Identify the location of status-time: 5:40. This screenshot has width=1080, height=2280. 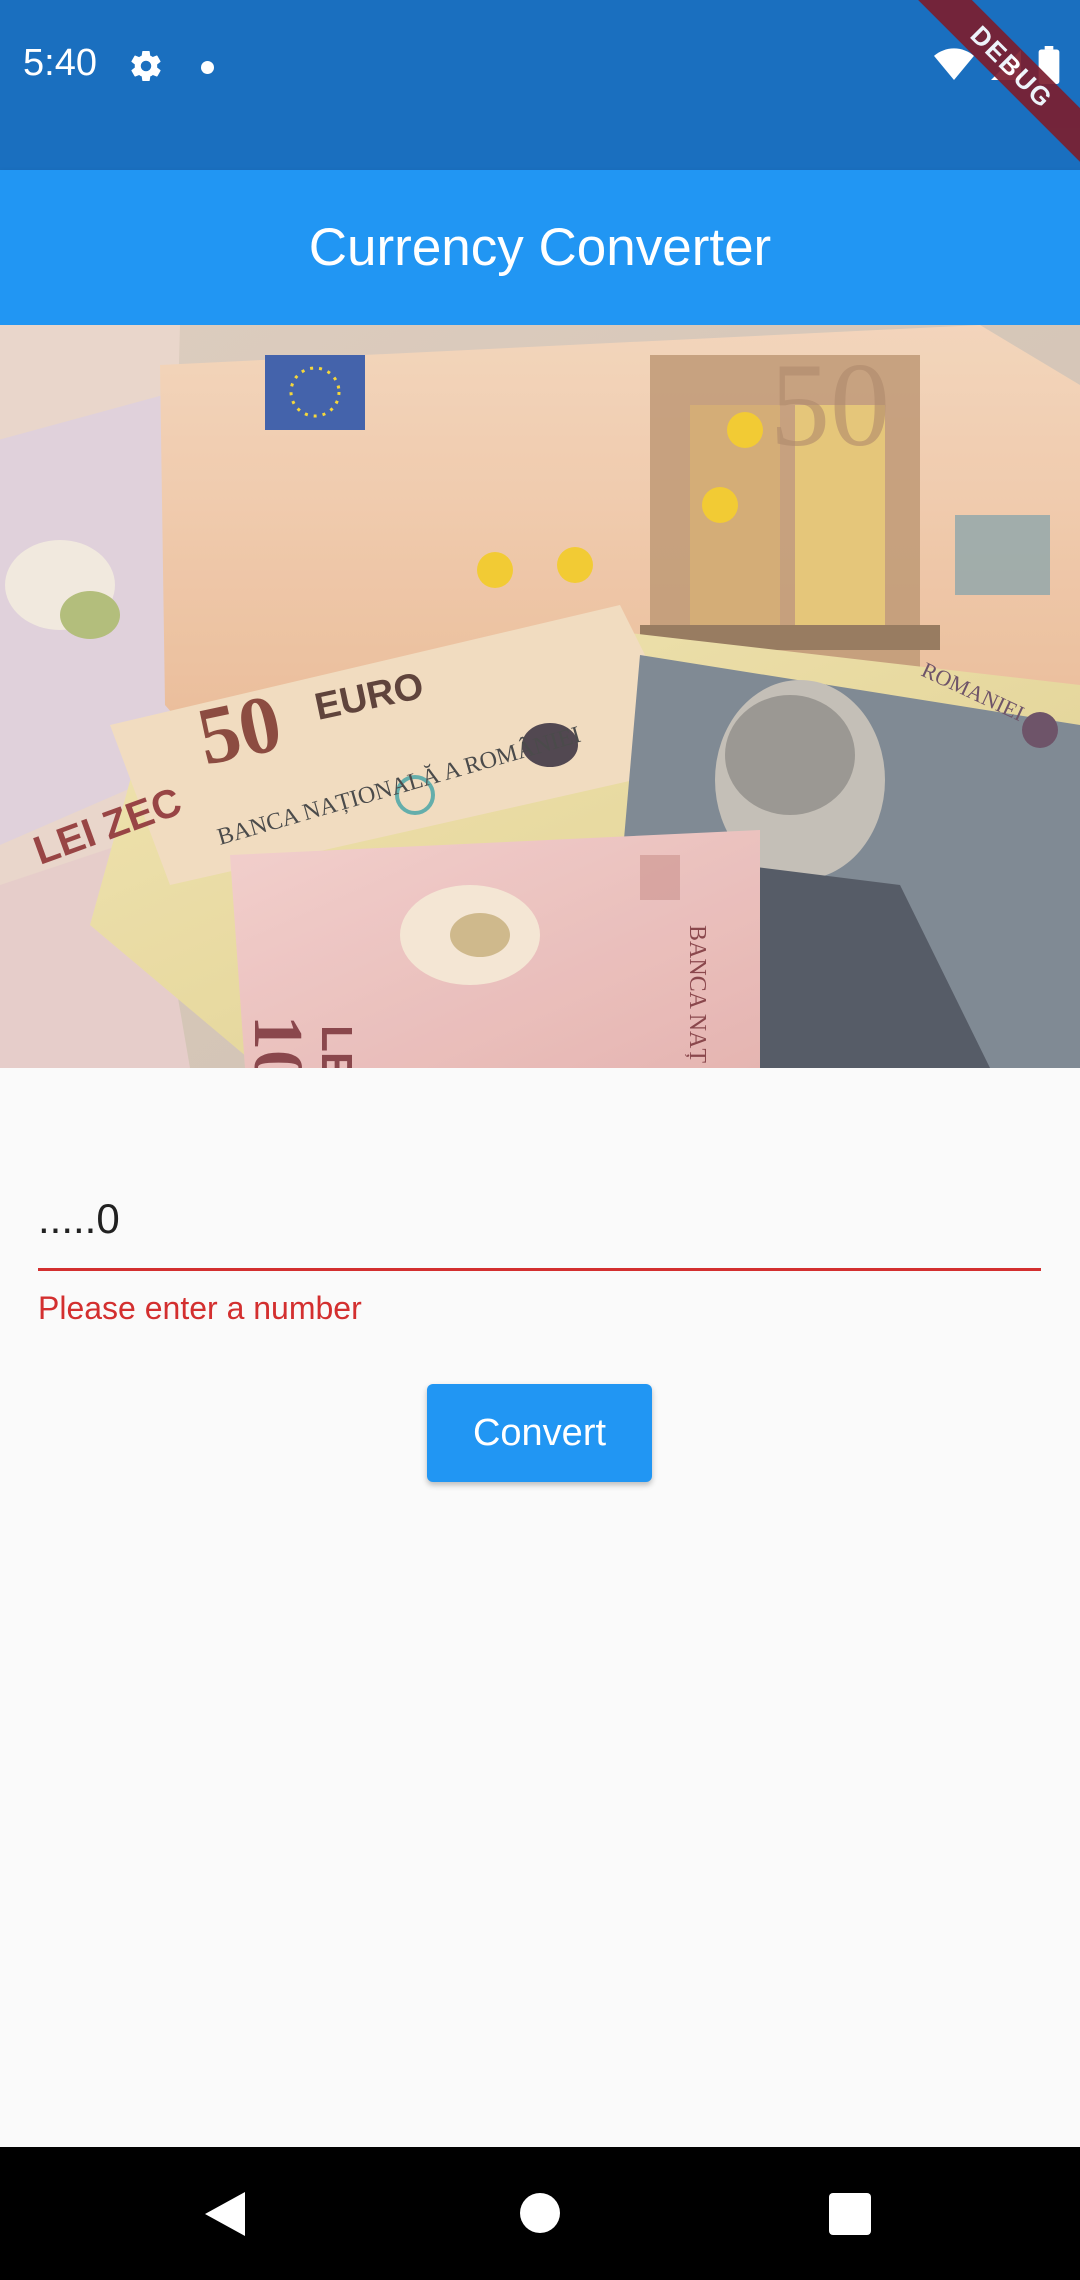
(60, 63).